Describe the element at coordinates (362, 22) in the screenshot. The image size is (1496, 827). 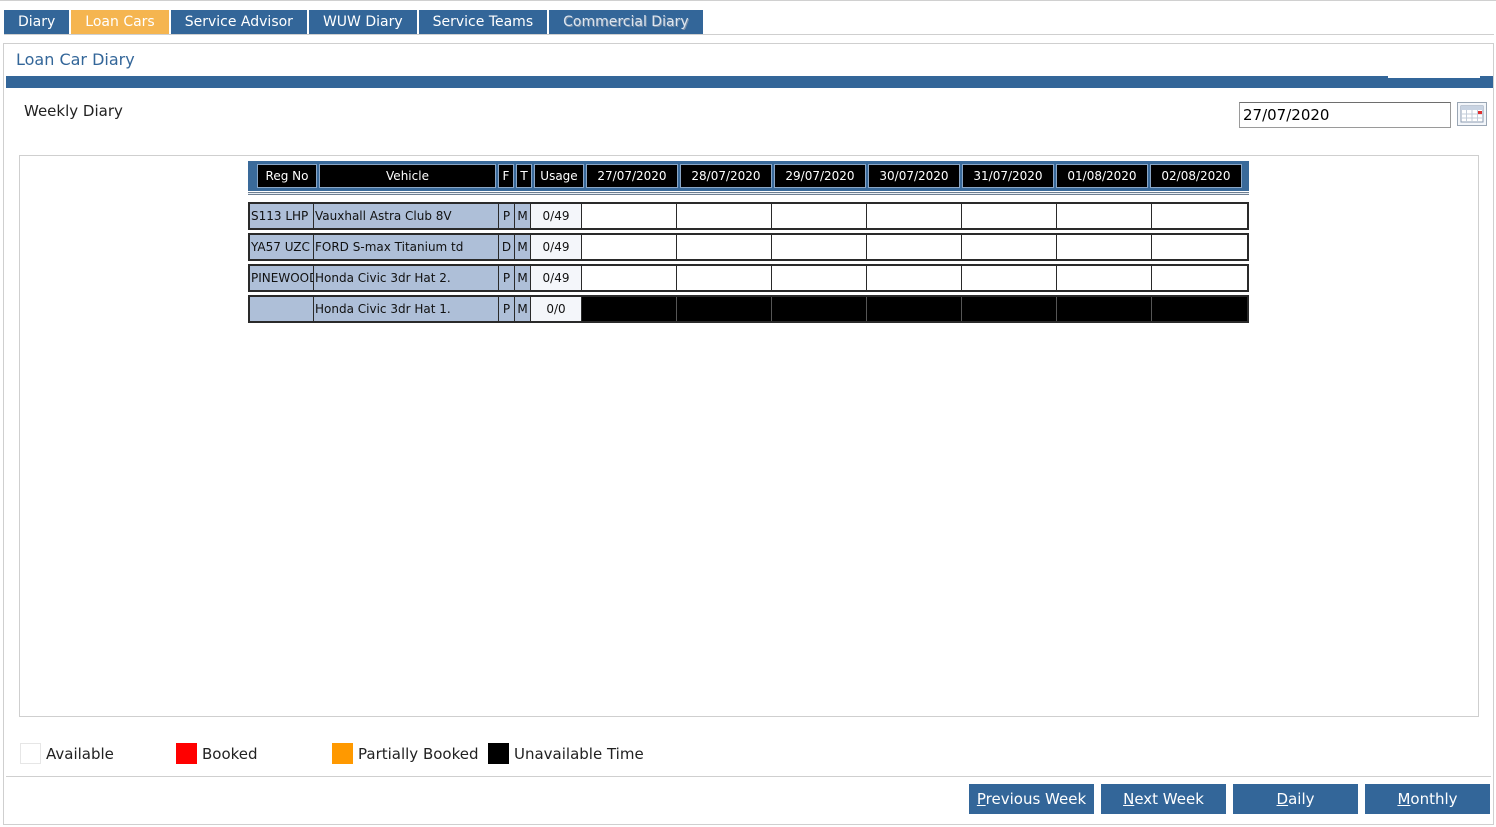
I see `tab-wuw-diary: WUW Diary` at that location.